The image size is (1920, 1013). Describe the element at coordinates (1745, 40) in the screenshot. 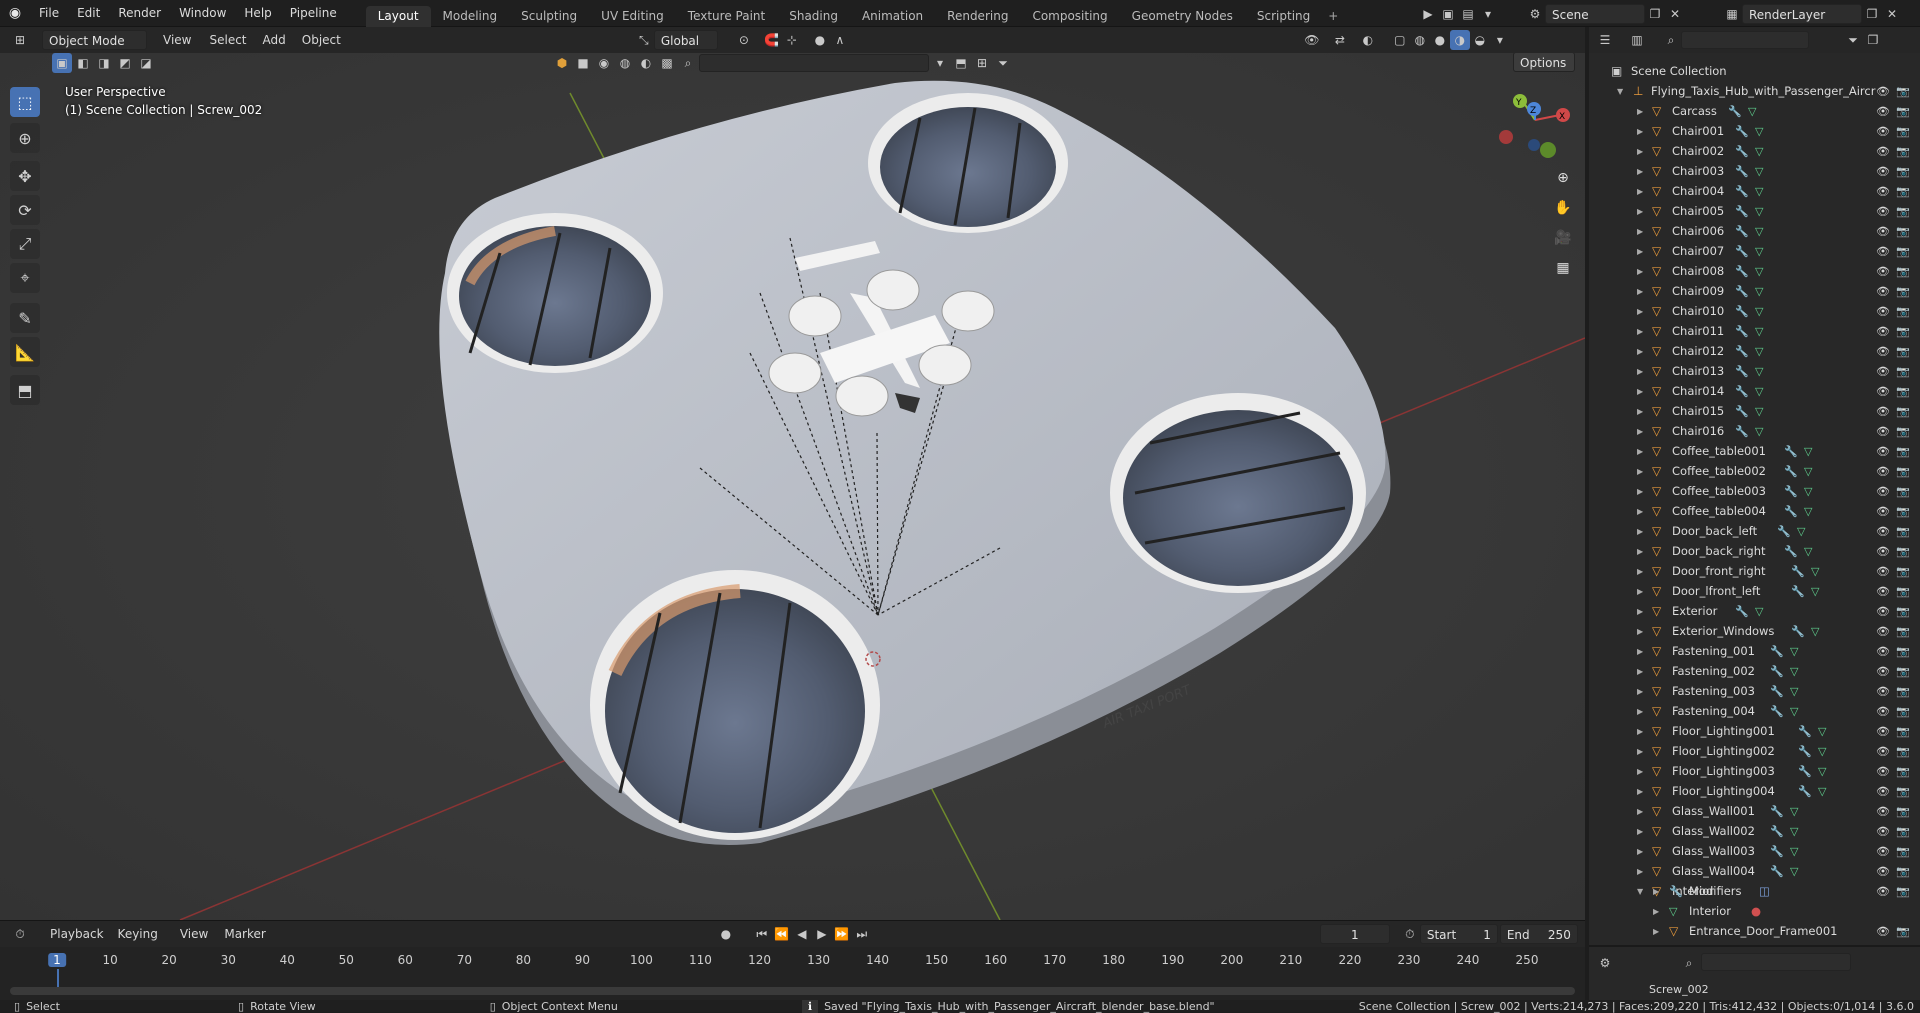

I see `outliner-search-input` at that location.